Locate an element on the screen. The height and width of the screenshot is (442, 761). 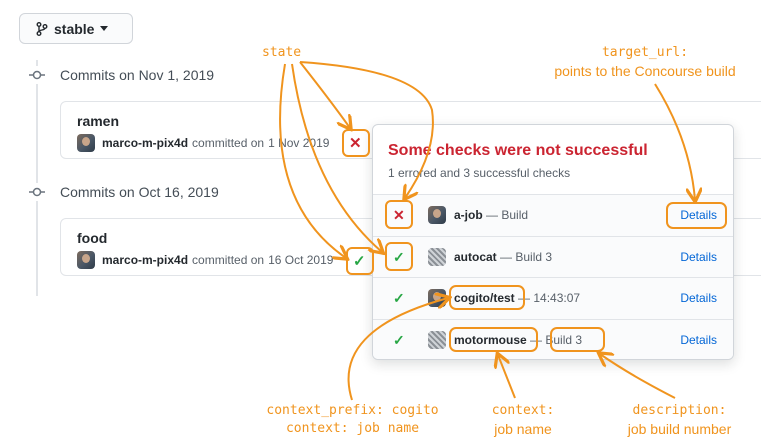
git-branch-icon is located at coordinates (42, 28).